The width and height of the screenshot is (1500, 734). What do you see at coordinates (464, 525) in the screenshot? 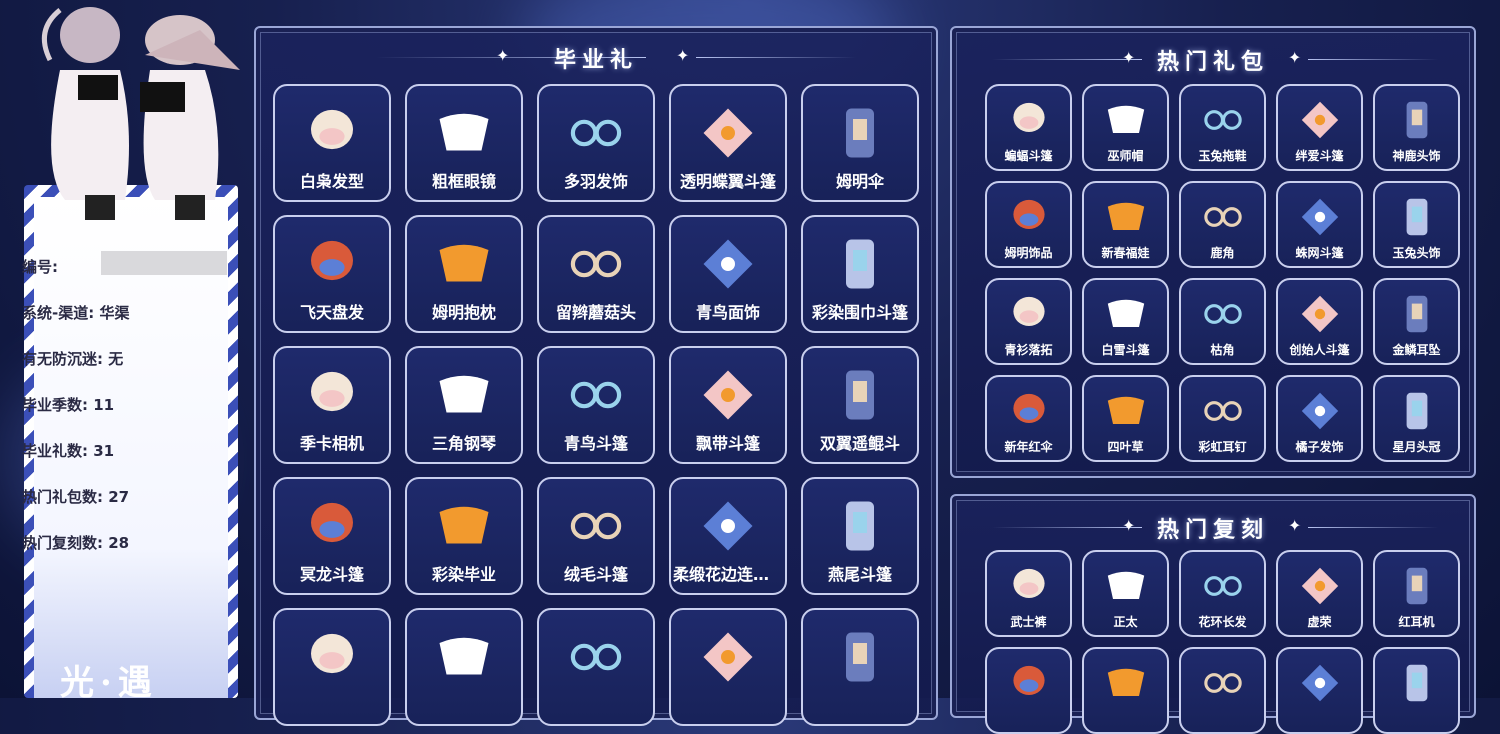
I see `mask-icon` at bounding box center [464, 525].